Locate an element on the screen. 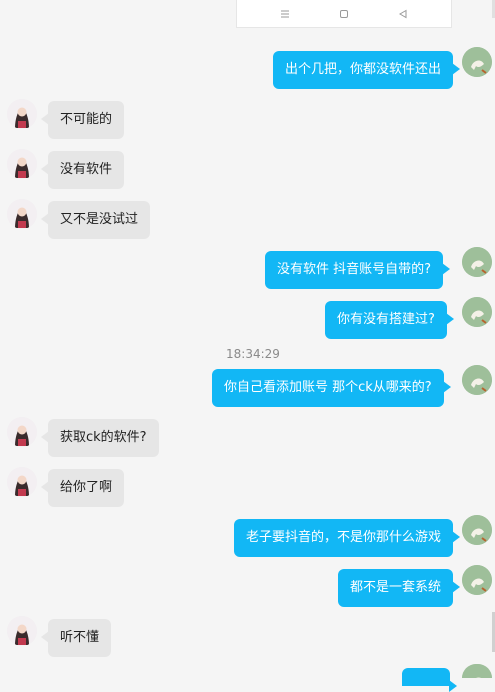 Image resolution: width=495 pixels, height=692 pixels. message-bubble-outgoing: 你自己看添加账号 那个ck从哪来的? is located at coordinates (331, 388).